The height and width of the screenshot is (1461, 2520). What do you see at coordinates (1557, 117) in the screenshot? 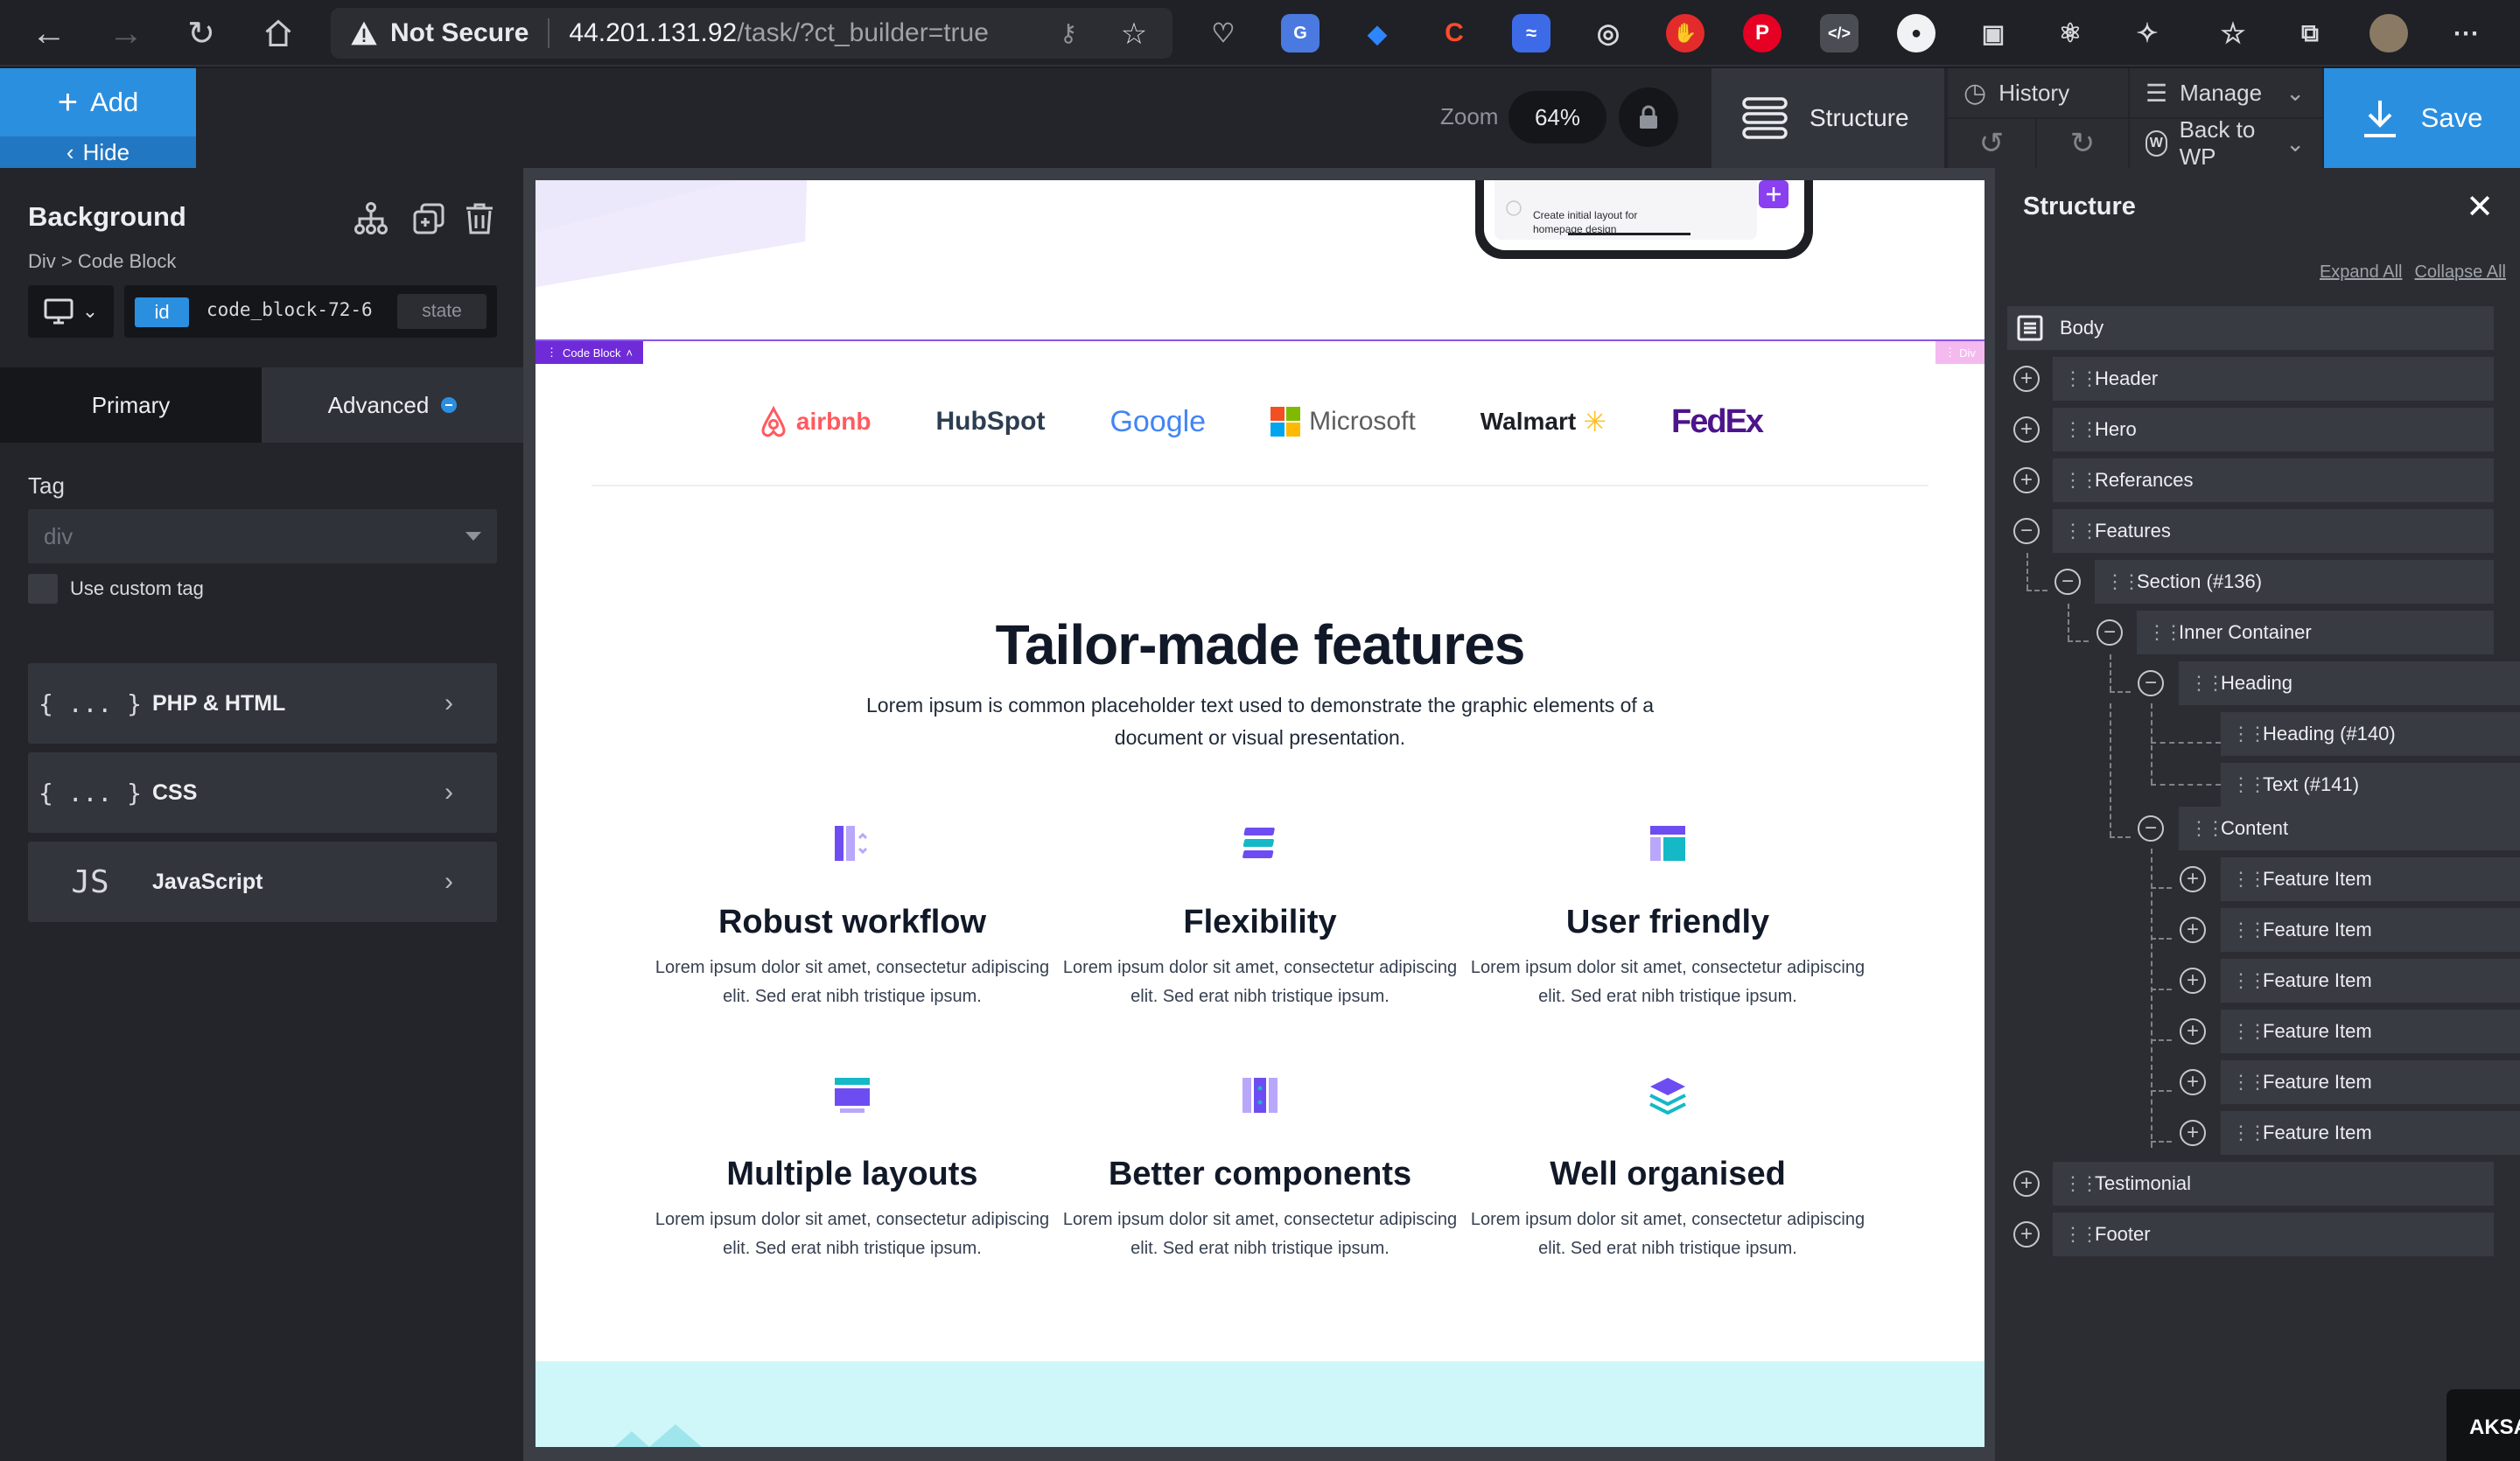
I see `zoom-value: 64%` at bounding box center [1557, 117].